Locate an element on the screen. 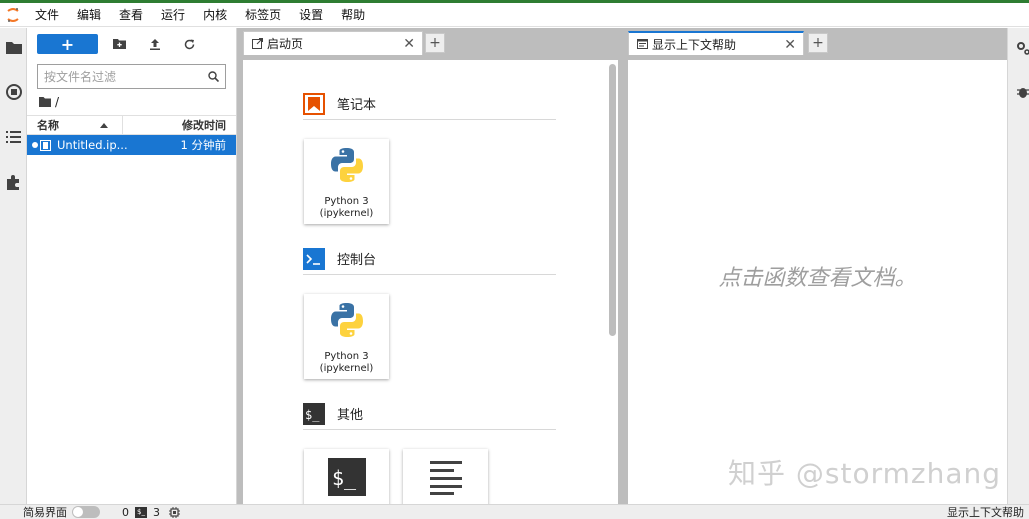 This screenshot has width=1029, height=519. terminal-card: $_ is located at coordinates (346, 476).